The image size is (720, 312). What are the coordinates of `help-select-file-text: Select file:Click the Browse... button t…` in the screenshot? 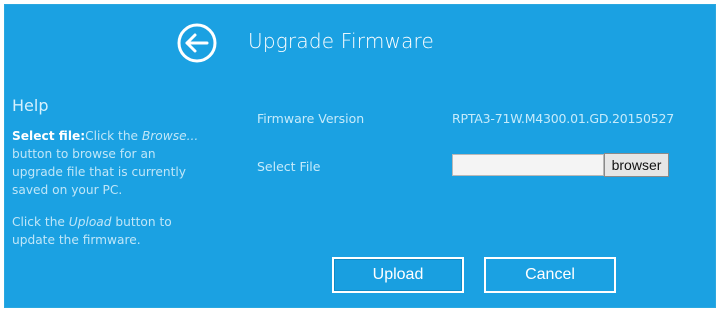 It's located at (110, 163).